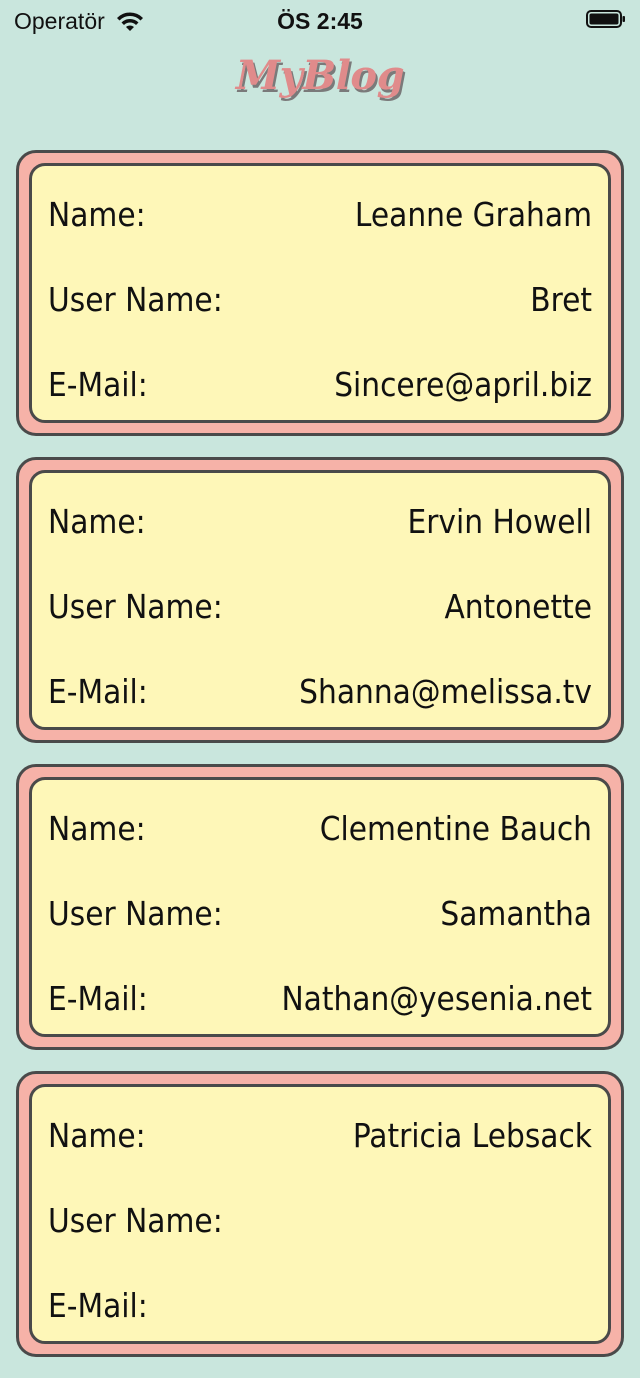  Describe the element at coordinates (455, 828) in the screenshot. I see `name-value: Clementine Bauch` at that location.